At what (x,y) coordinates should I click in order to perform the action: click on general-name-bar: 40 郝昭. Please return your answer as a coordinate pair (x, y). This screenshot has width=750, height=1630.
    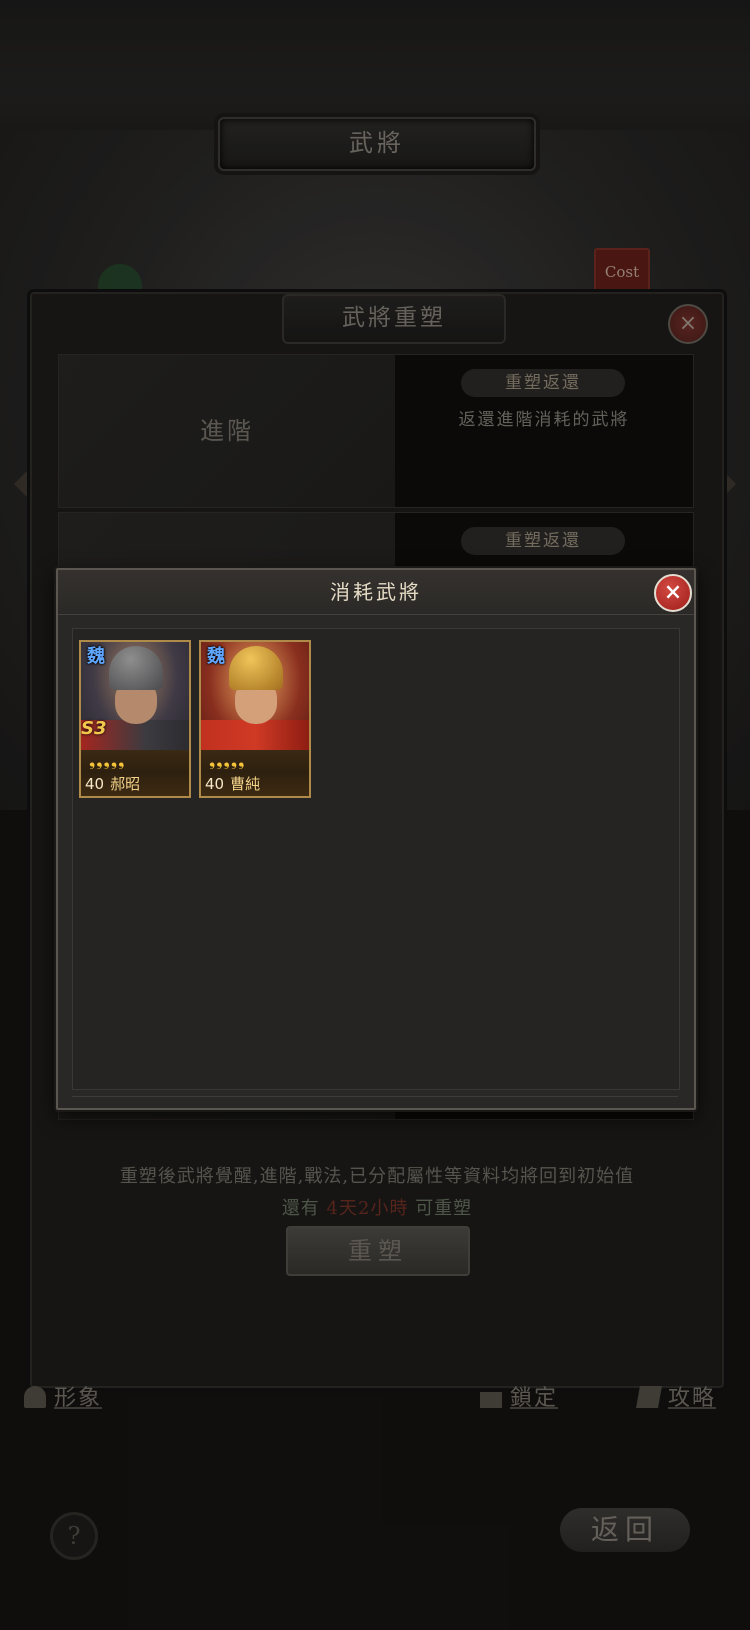
    Looking at the image, I should click on (135, 784).